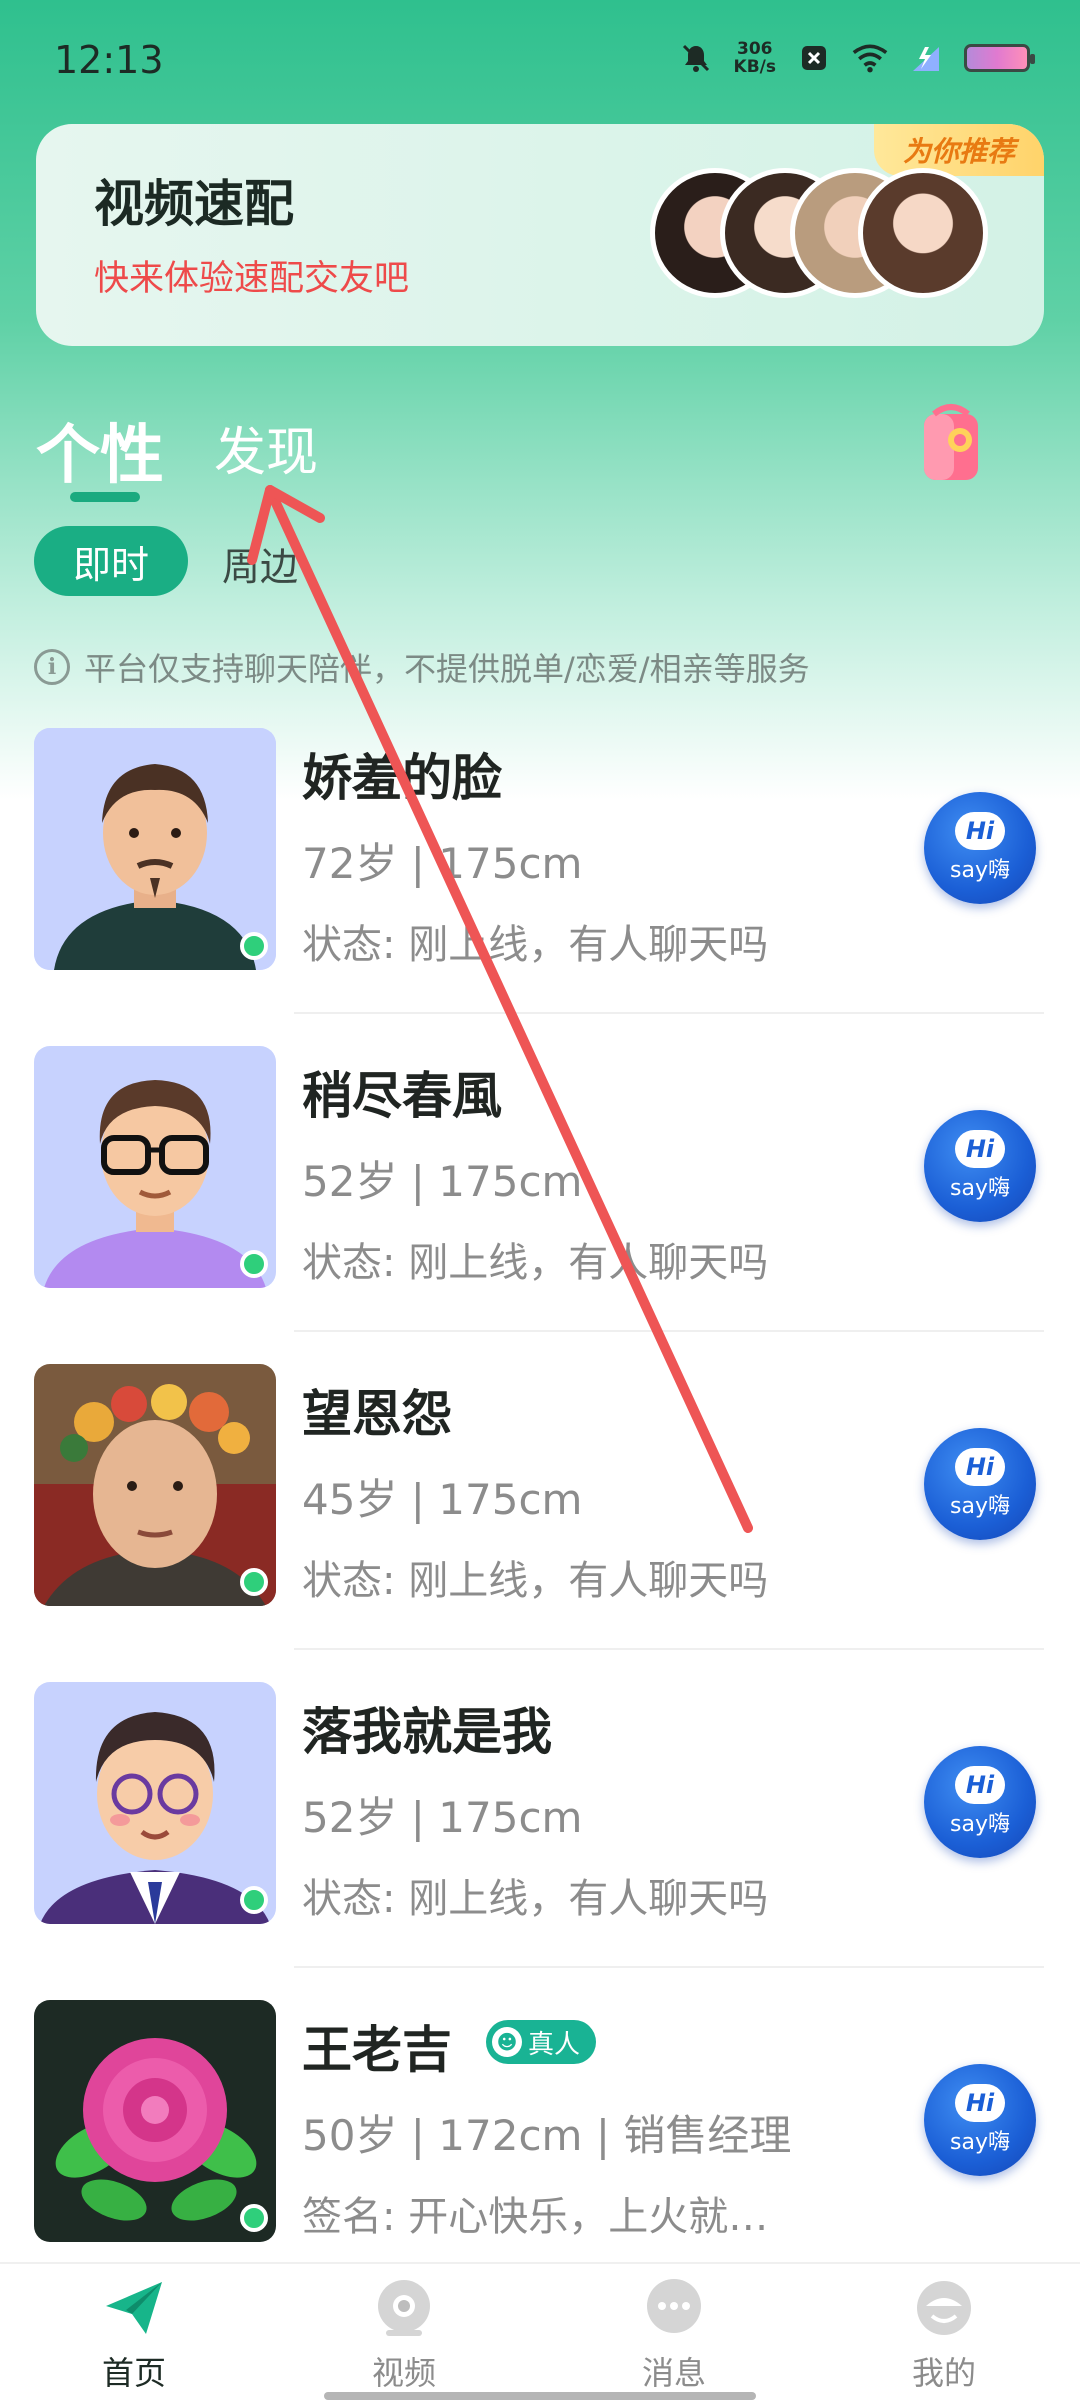  What do you see at coordinates (999, 58) in the screenshot?
I see `battery-icon` at bounding box center [999, 58].